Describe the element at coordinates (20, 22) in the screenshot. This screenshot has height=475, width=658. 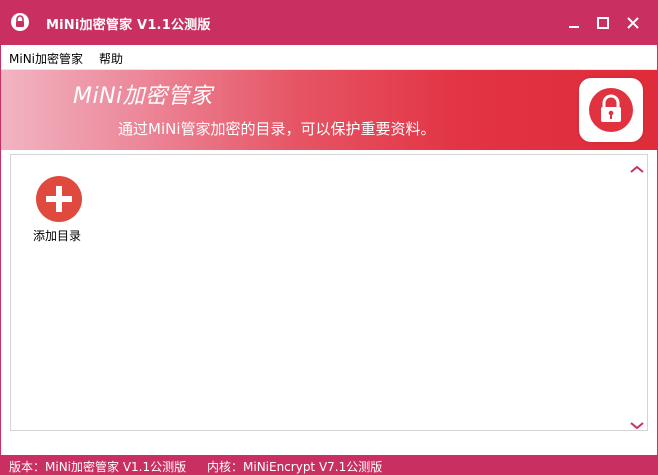
I see `lock-icon` at that location.